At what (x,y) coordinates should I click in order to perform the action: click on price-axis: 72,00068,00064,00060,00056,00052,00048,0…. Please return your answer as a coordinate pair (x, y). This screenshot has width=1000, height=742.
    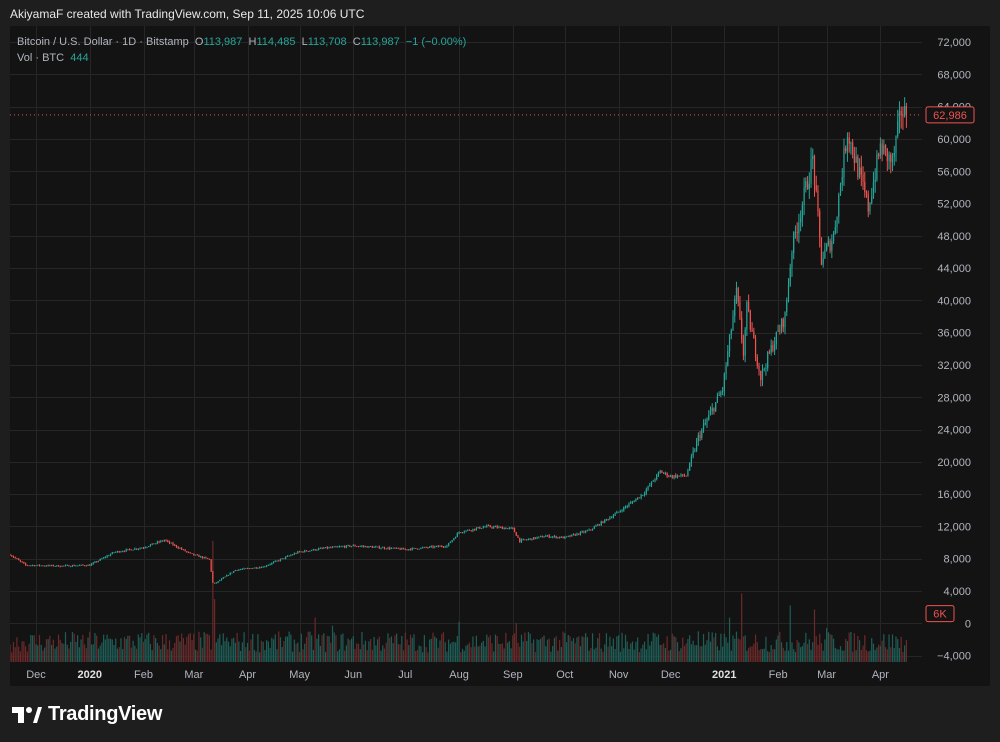
    Looking at the image, I should click on (954, 349).